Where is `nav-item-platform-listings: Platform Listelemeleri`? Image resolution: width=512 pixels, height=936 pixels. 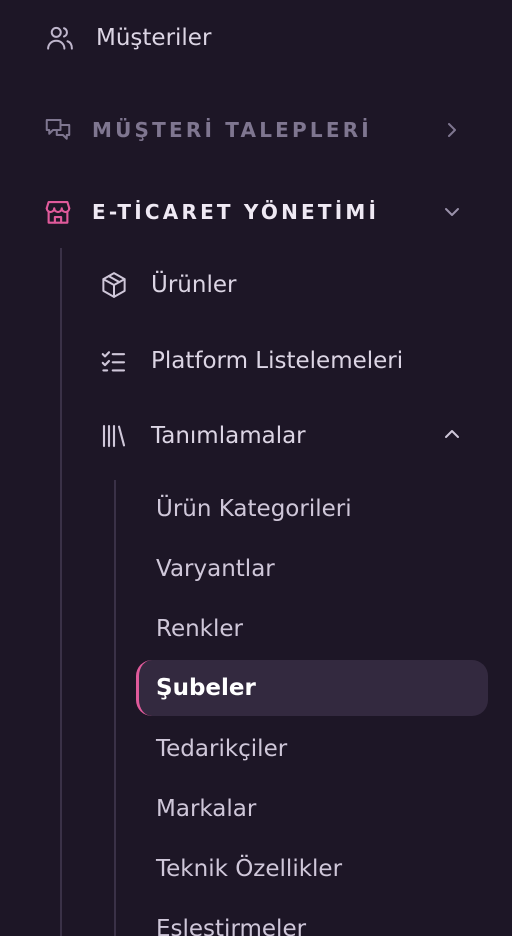 nav-item-platform-listings: Platform Listelemeleri is located at coordinates (285, 361).